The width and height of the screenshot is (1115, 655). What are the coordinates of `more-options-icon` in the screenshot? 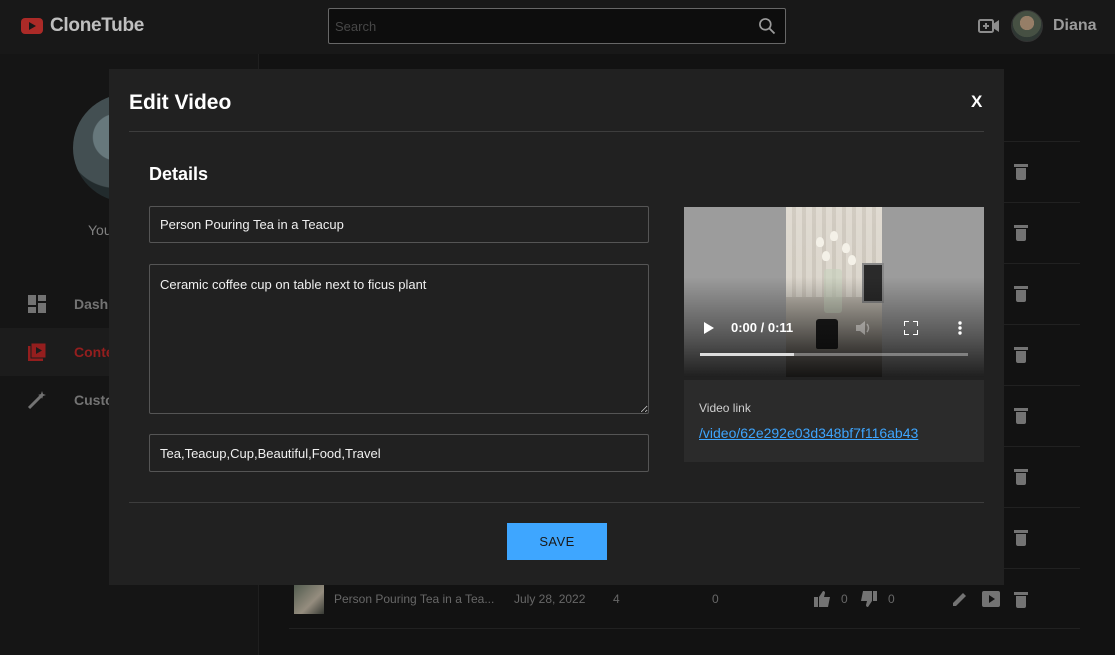 It's located at (960, 328).